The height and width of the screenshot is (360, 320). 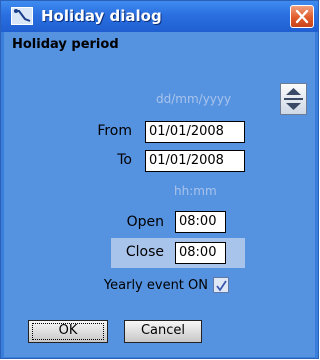 I want to click on spinner-control, so click(x=293, y=99).